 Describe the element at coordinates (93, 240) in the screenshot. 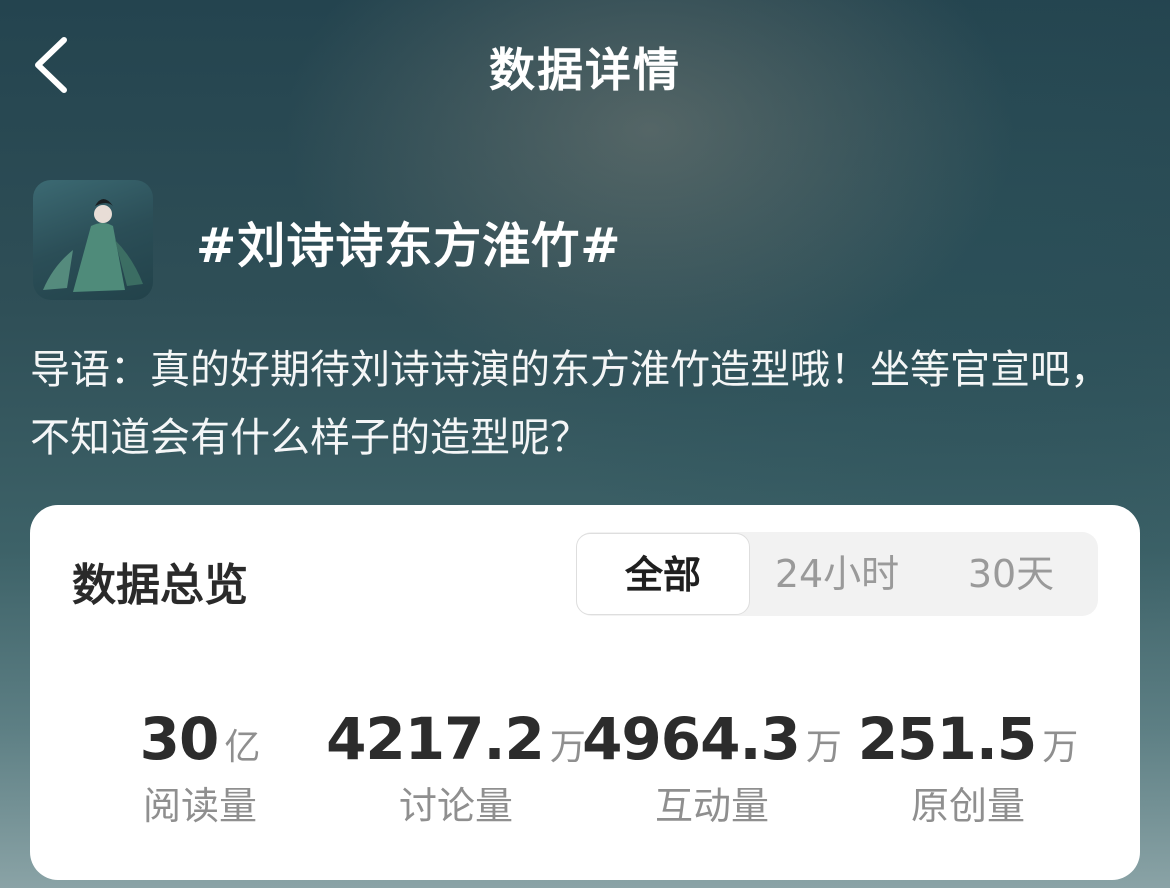

I see `topic-avatar` at that location.